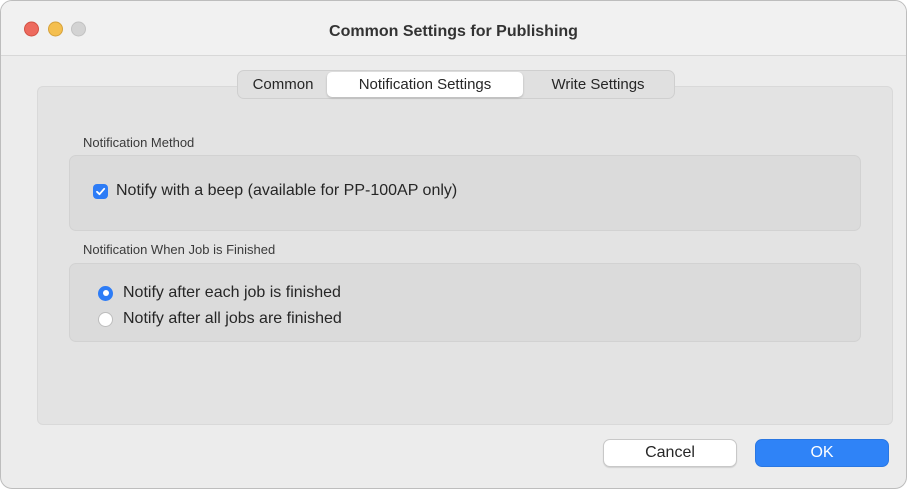 This screenshot has width=907, height=489. I want to click on beep-checkbox, so click(100, 191).